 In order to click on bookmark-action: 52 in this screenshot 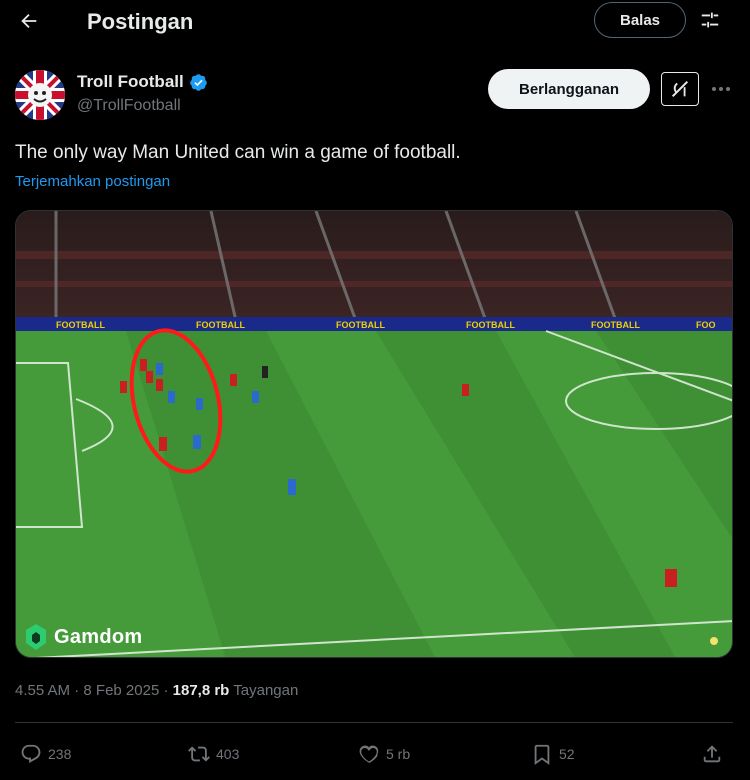, I will do `click(553, 754)`.